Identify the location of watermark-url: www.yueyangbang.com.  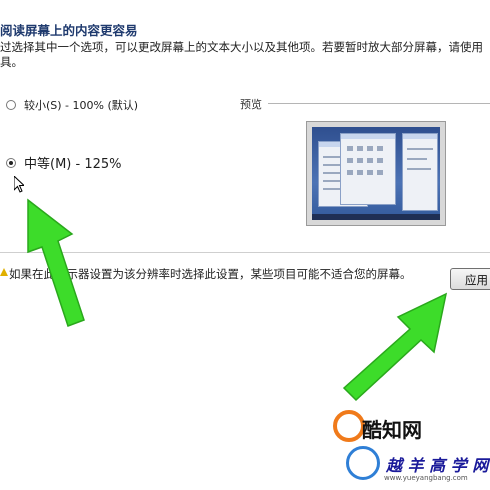
(426, 478).